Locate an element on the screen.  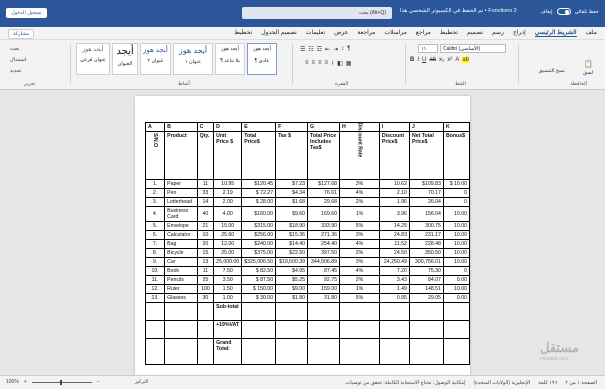
table-cell: Pencils is located at coordinates (181, 280).